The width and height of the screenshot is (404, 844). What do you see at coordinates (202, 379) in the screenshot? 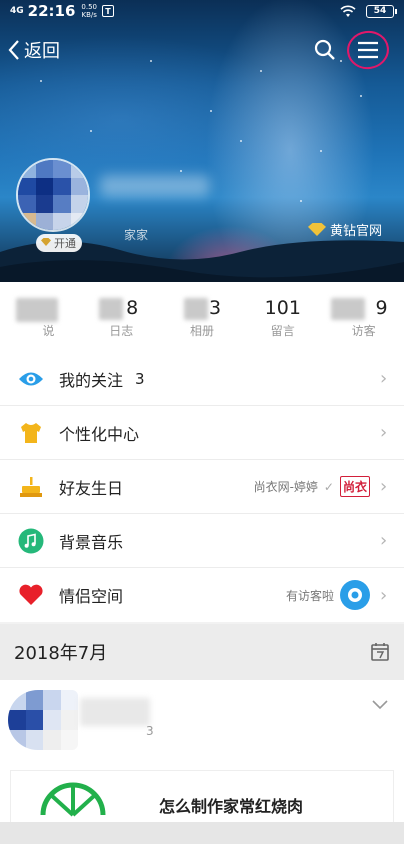
I see `menu-item-following: 我的关注 3 ›` at bounding box center [202, 379].